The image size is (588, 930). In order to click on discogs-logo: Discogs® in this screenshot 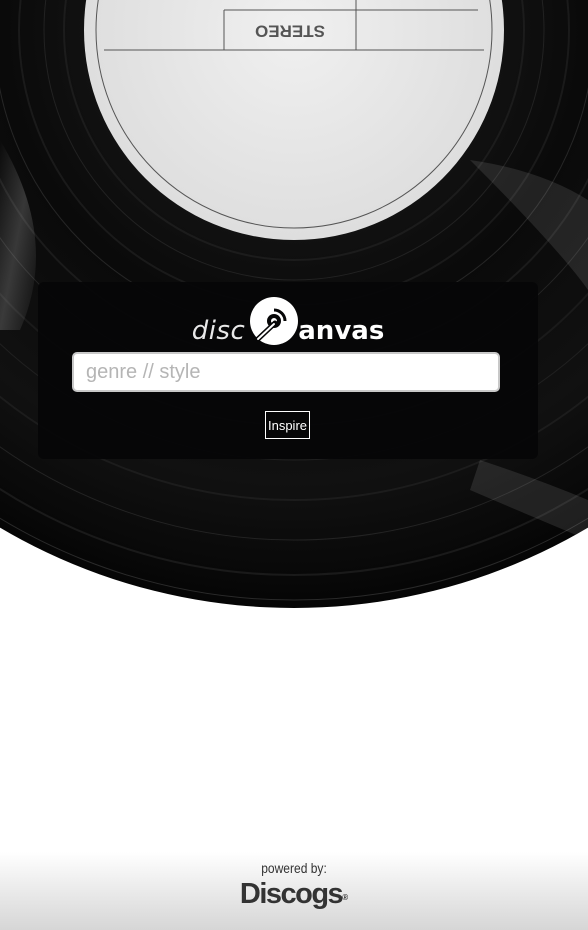, I will do `click(294, 894)`.